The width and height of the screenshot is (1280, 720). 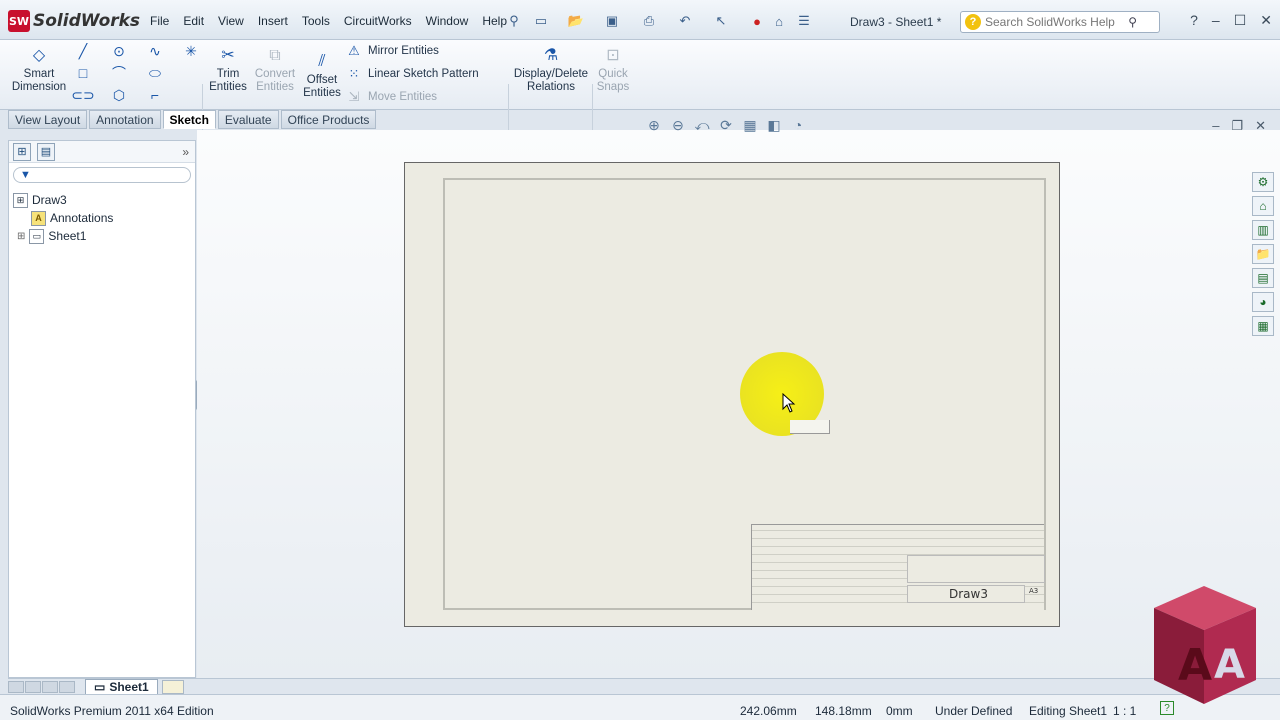 What do you see at coordinates (757, 21) in the screenshot?
I see `rebuild-icon: ●` at bounding box center [757, 21].